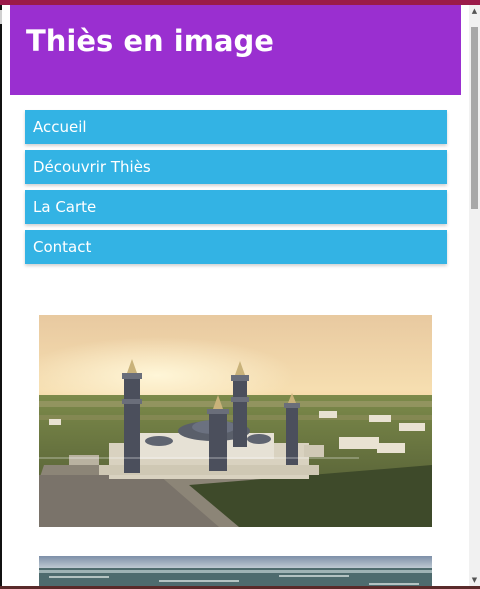 The width and height of the screenshot is (480, 589). What do you see at coordinates (150, 41) in the screenshot?
I see `site-title: Thiès en image` at bounding box center [150, 41].